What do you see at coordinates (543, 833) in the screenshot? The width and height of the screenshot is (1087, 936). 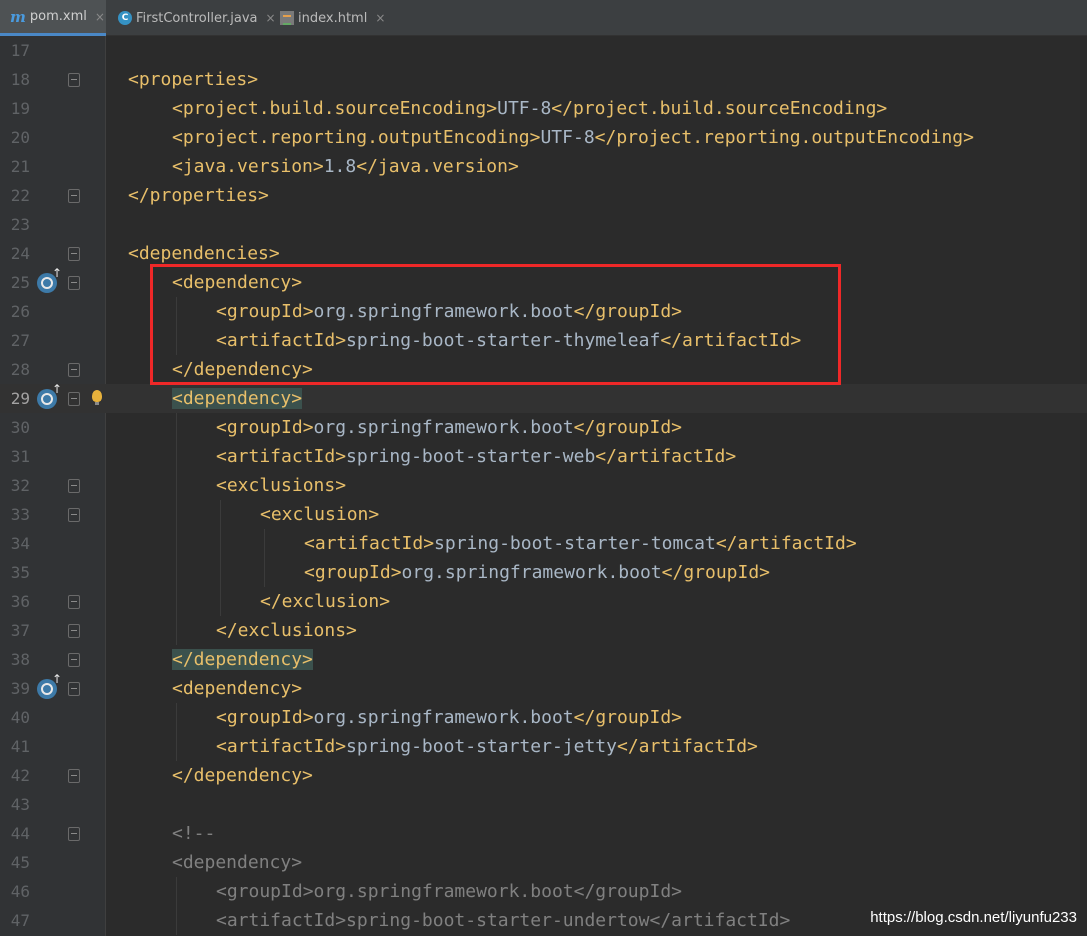 I see `code-line: 44 <!--` at bounding box center [543, 833].